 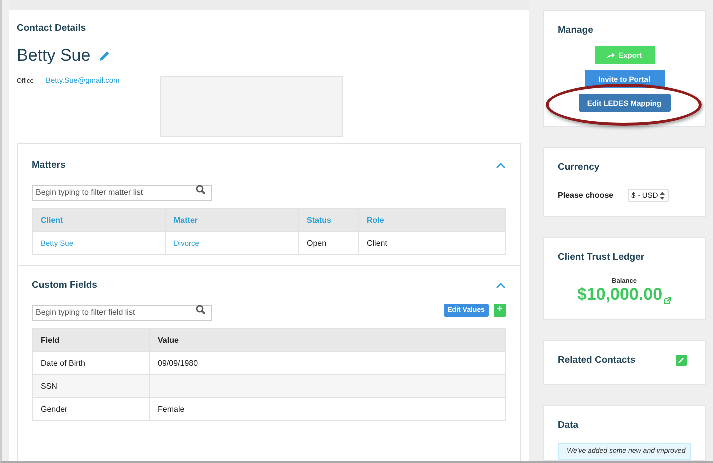 What do you see at coordinates (569, 425) in the screenshot?
I see `card-title: Data` at bounding box center [569, 425].